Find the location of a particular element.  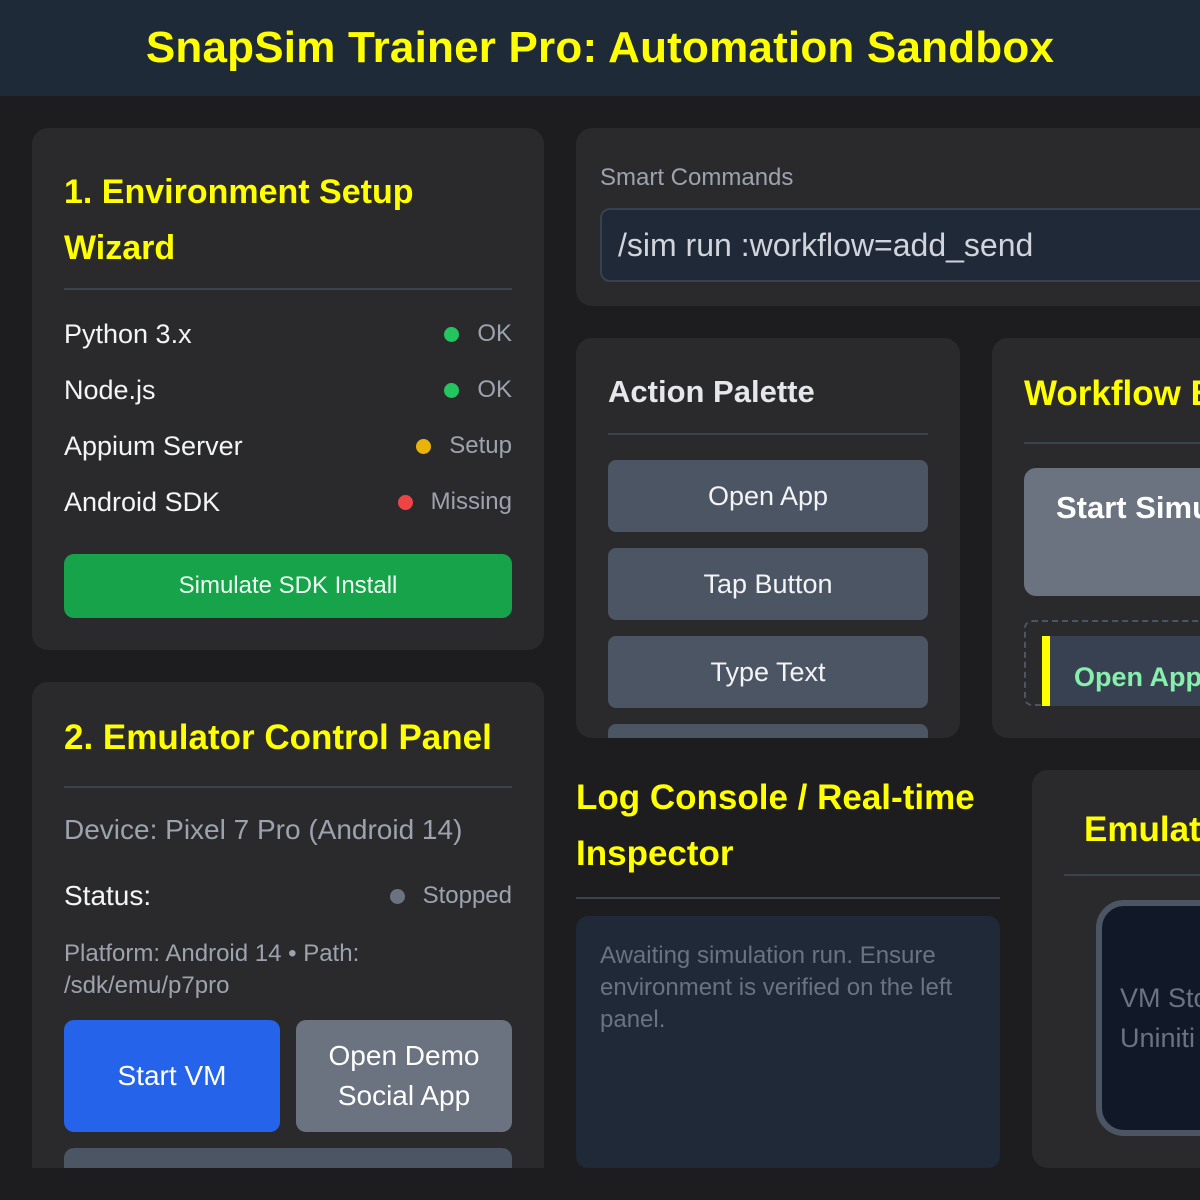

requirement-status: Missing is located at coordinates (454, 502).